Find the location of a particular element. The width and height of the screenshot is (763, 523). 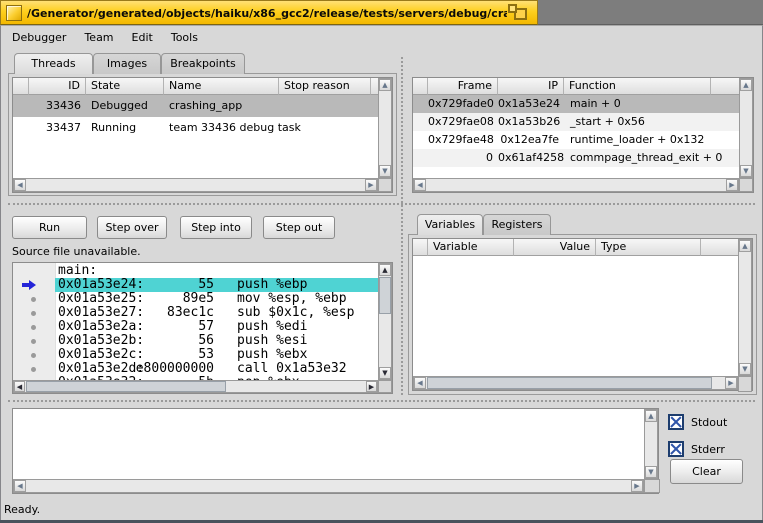

disassembly-row-current: 0x01a53e24: 55 push %ebp is located at coordinates (195, 285).